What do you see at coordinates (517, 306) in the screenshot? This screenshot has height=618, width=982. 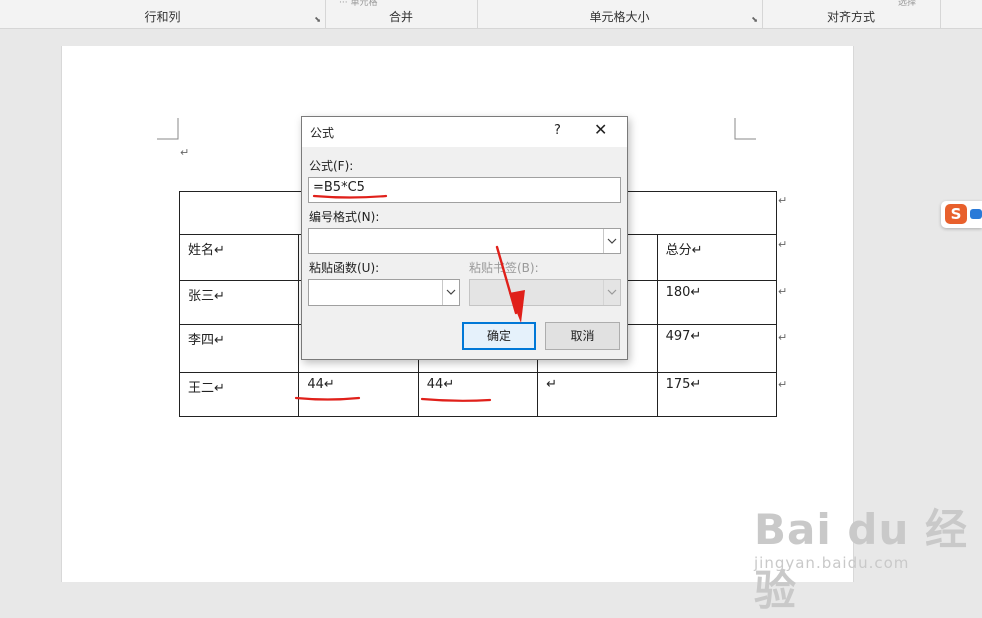 I see `arrow-head-icon` at bounding box center [517, 306].